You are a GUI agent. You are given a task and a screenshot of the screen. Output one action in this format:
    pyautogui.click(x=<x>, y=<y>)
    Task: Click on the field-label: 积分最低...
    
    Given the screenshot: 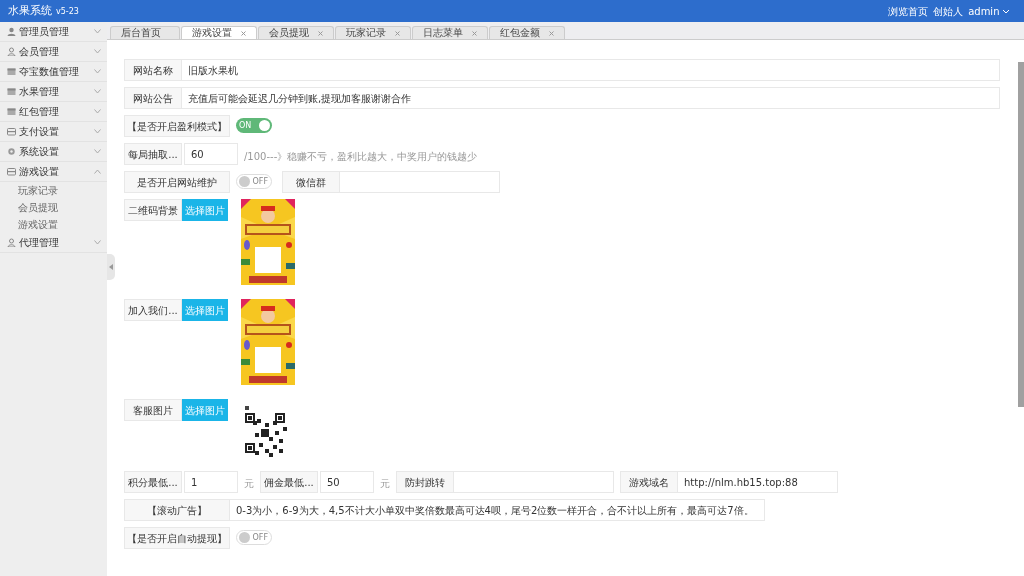 What is the action you would take?
    pyautogui.click(x=153, y=482)
    